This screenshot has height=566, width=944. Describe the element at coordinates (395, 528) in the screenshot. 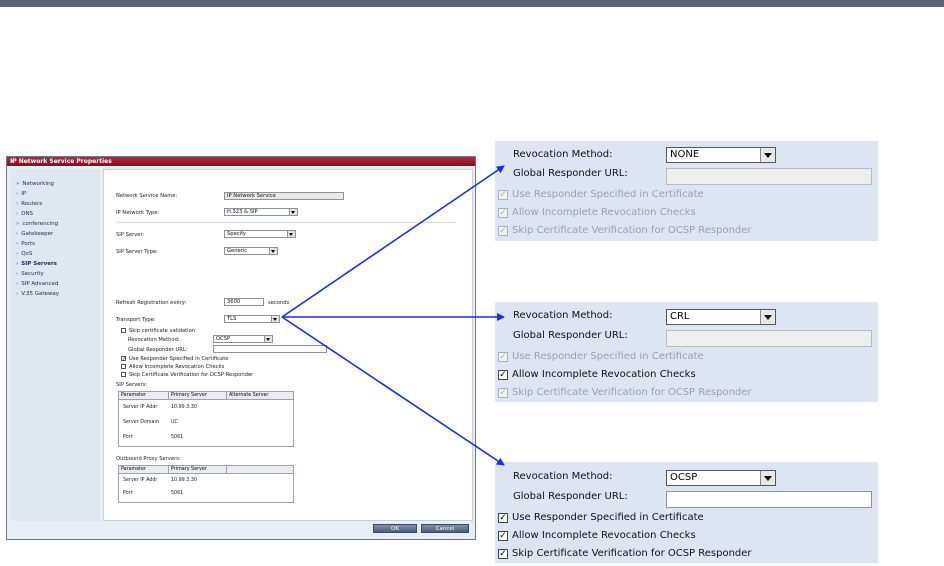

I see `ok-button: OK` at that location.